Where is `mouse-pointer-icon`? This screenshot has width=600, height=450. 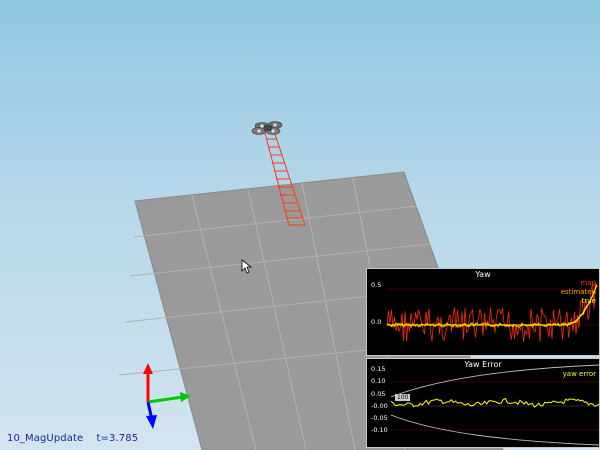 mouse-pointer-icon is located at coordinates (247, 266).